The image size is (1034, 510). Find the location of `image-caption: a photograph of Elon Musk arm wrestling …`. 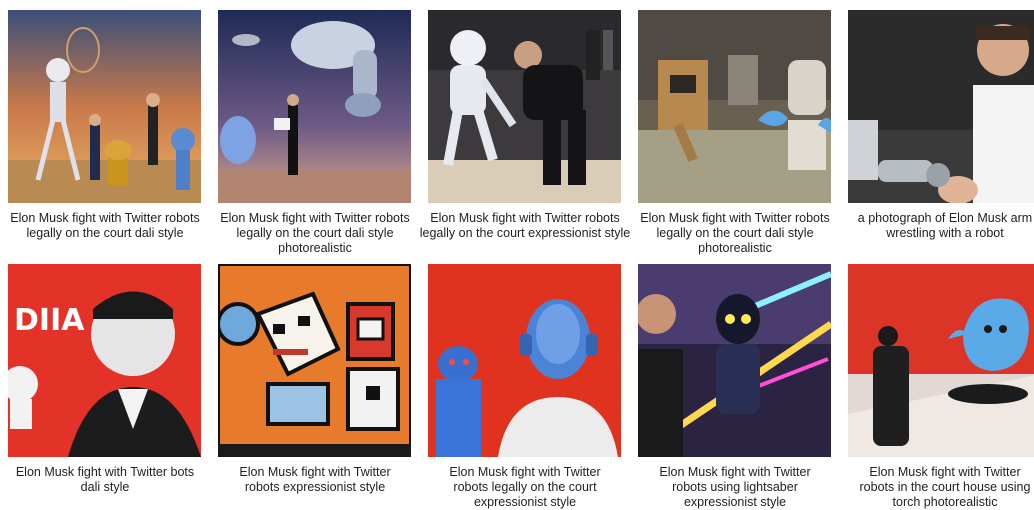

image-caption: a photograph of Elon Musk arm wrestling … is located at coordinates (945, 225).